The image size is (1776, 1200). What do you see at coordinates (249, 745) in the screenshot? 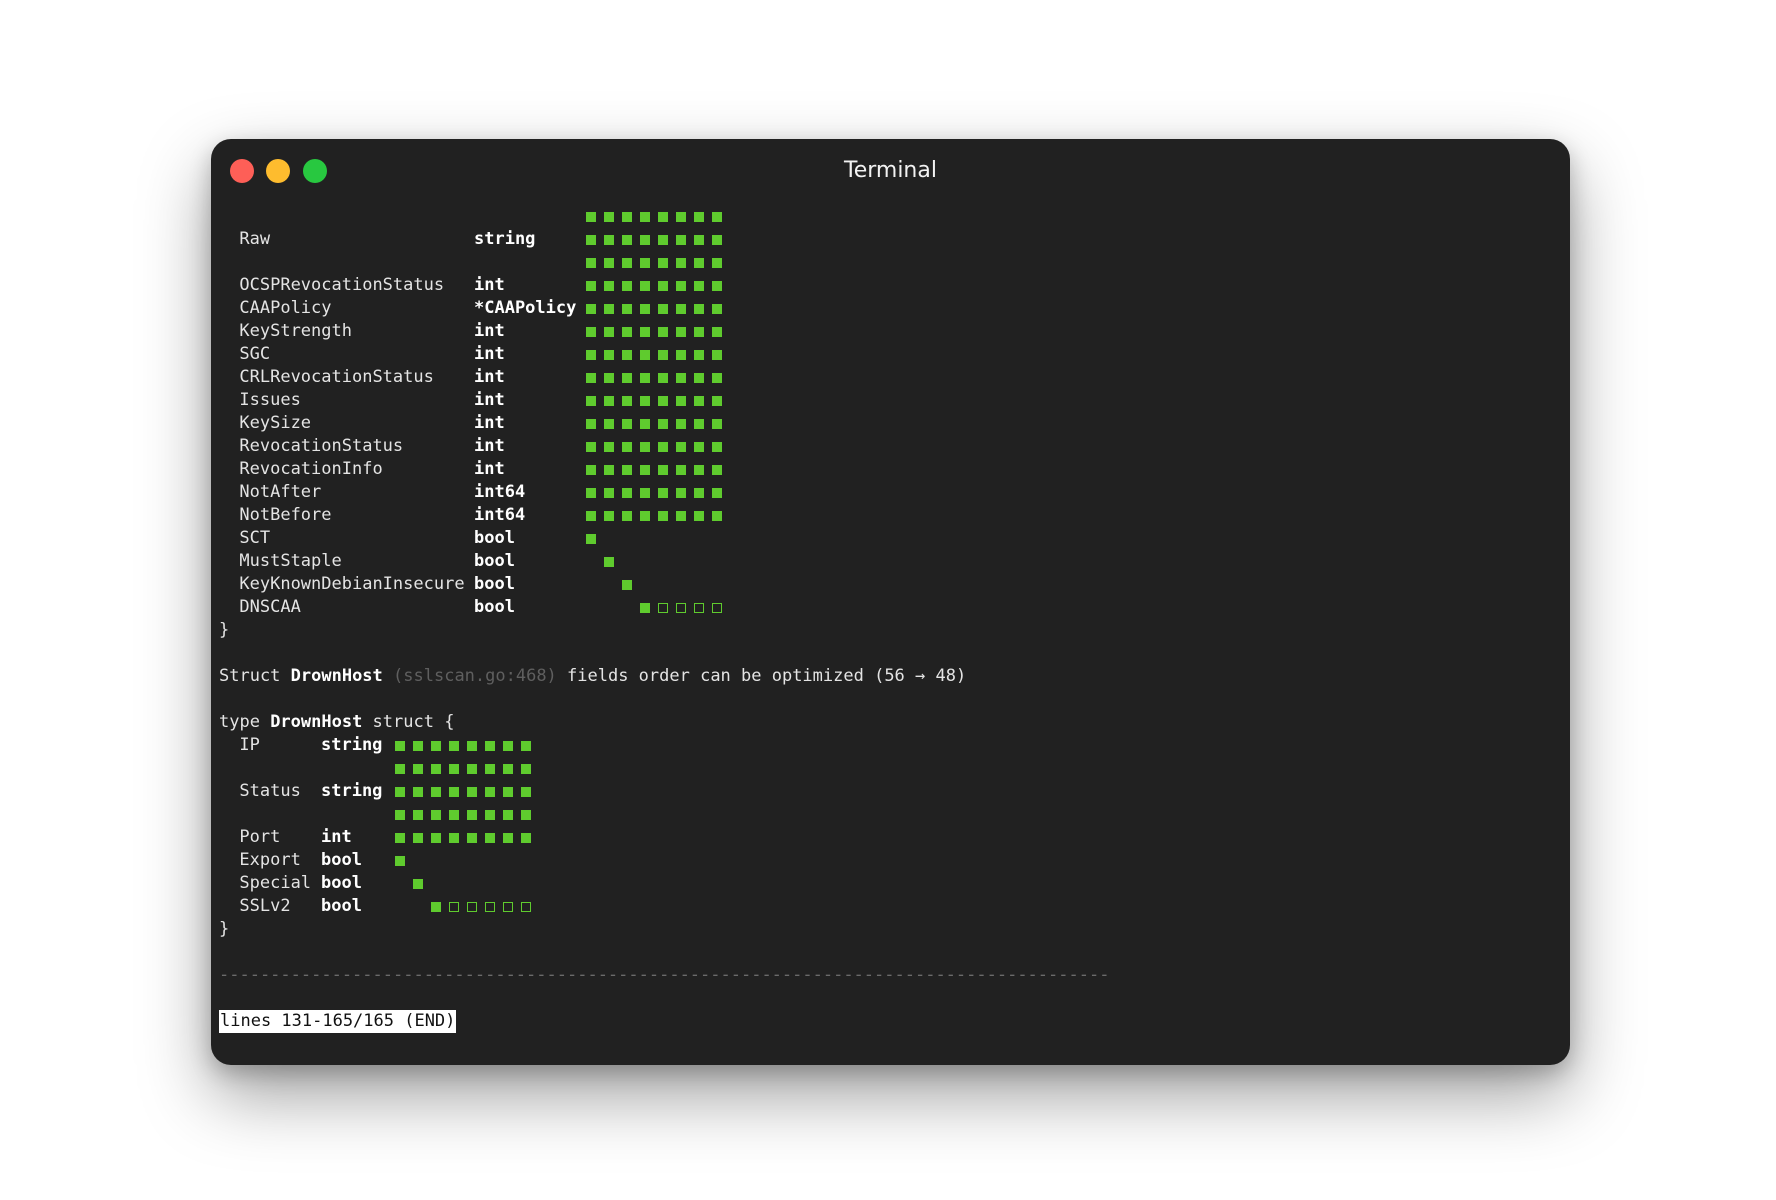
I see `field-name: IP` at bounding box center [249, 745].